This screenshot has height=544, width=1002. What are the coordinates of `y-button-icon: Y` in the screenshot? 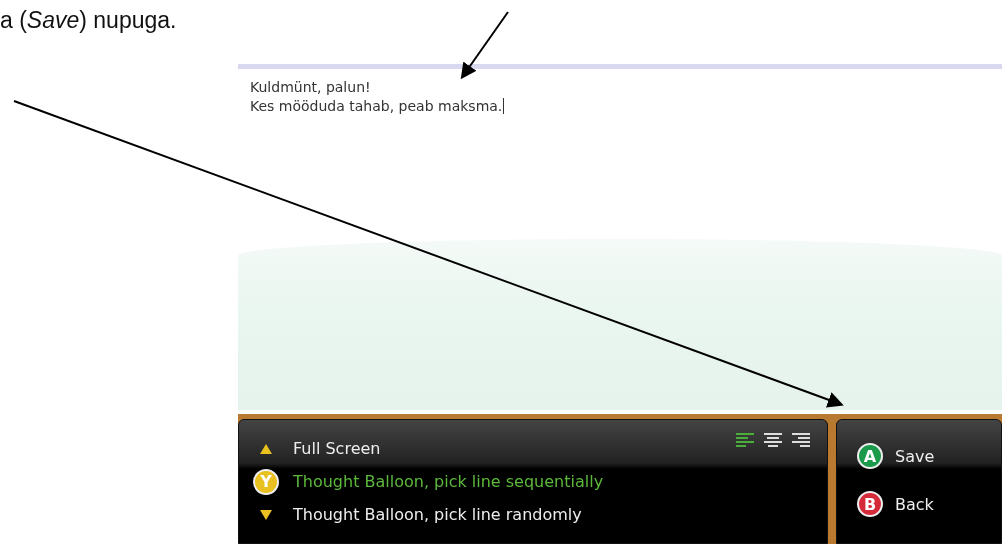 It's located at (266, 481).